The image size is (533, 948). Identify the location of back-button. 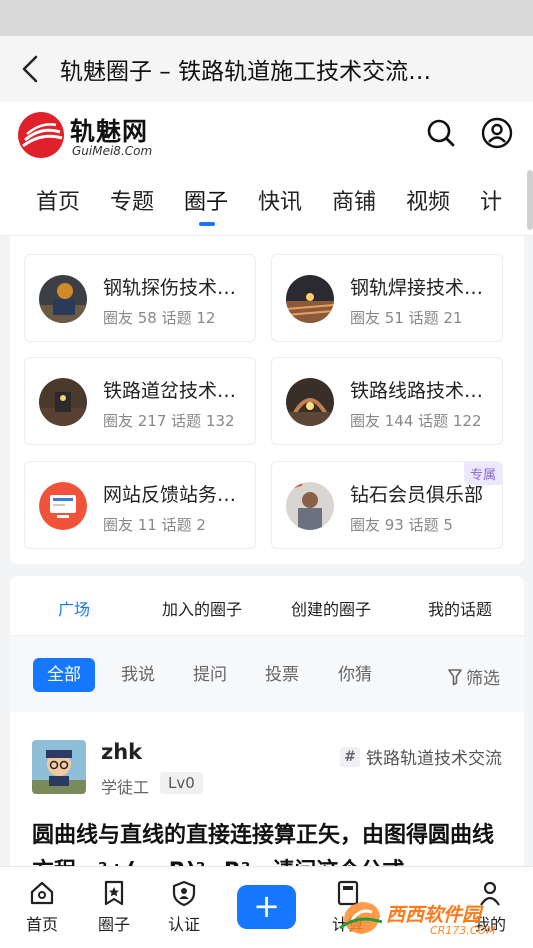
(30, 69).